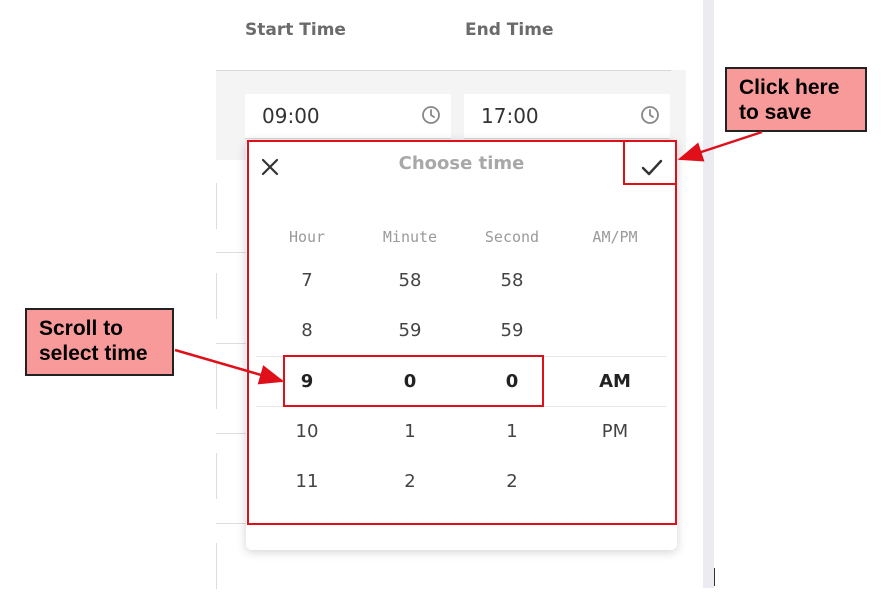  I want to click on save-callout-line-2: to save, so click(775, 112).